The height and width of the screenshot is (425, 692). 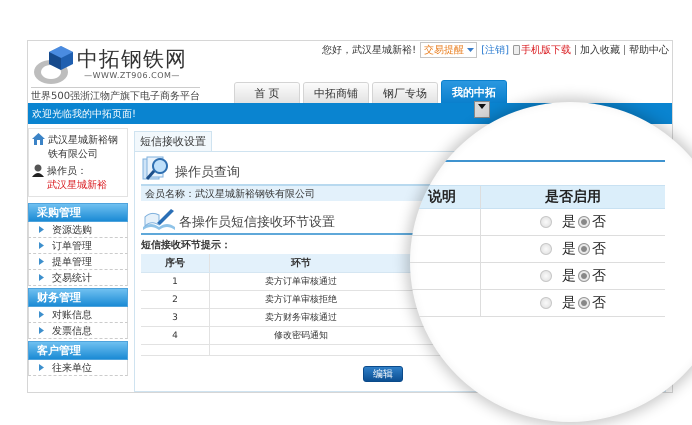 What do you see at coordinates (573, 197) in the screenshot?
I see `column-header: 是否启用` at bounding box center [573, 197].